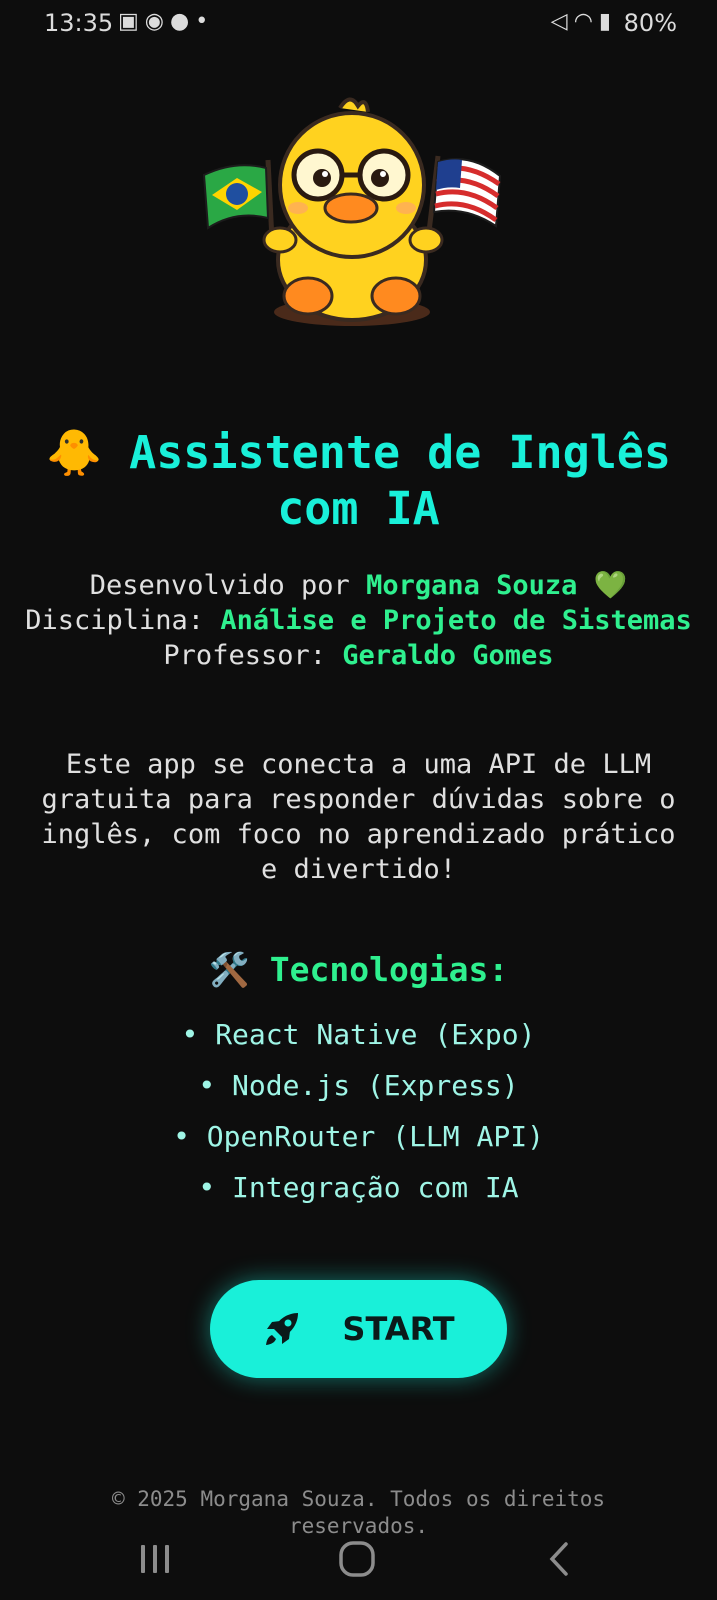 The image size is (717, 1600). Describe the element at coordinates (610, 585) in the screenshot. I see `green-heart-emoji: 💚` at that location.